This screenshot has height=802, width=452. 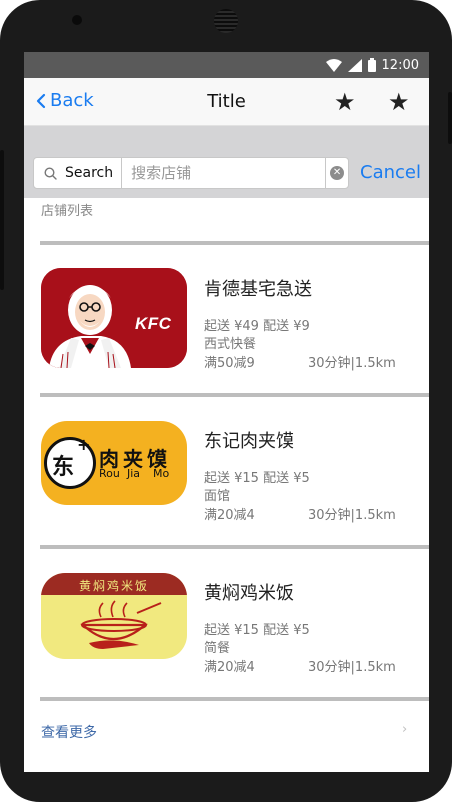 What do you see at coordinates (217, 648) in the screenshot?
I see `store-category: 简餐` at bounding box center [217, 648].